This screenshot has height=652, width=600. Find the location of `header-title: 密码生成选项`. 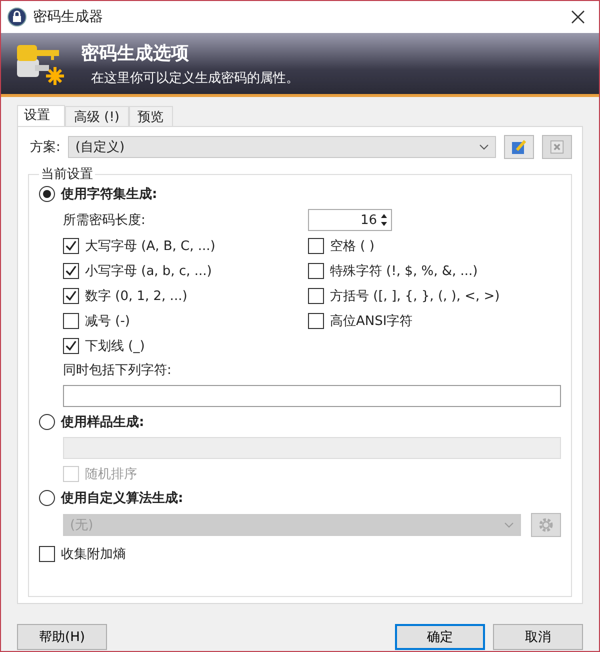

header-title: 密码生成选项 is located at coordinates (135, 53).